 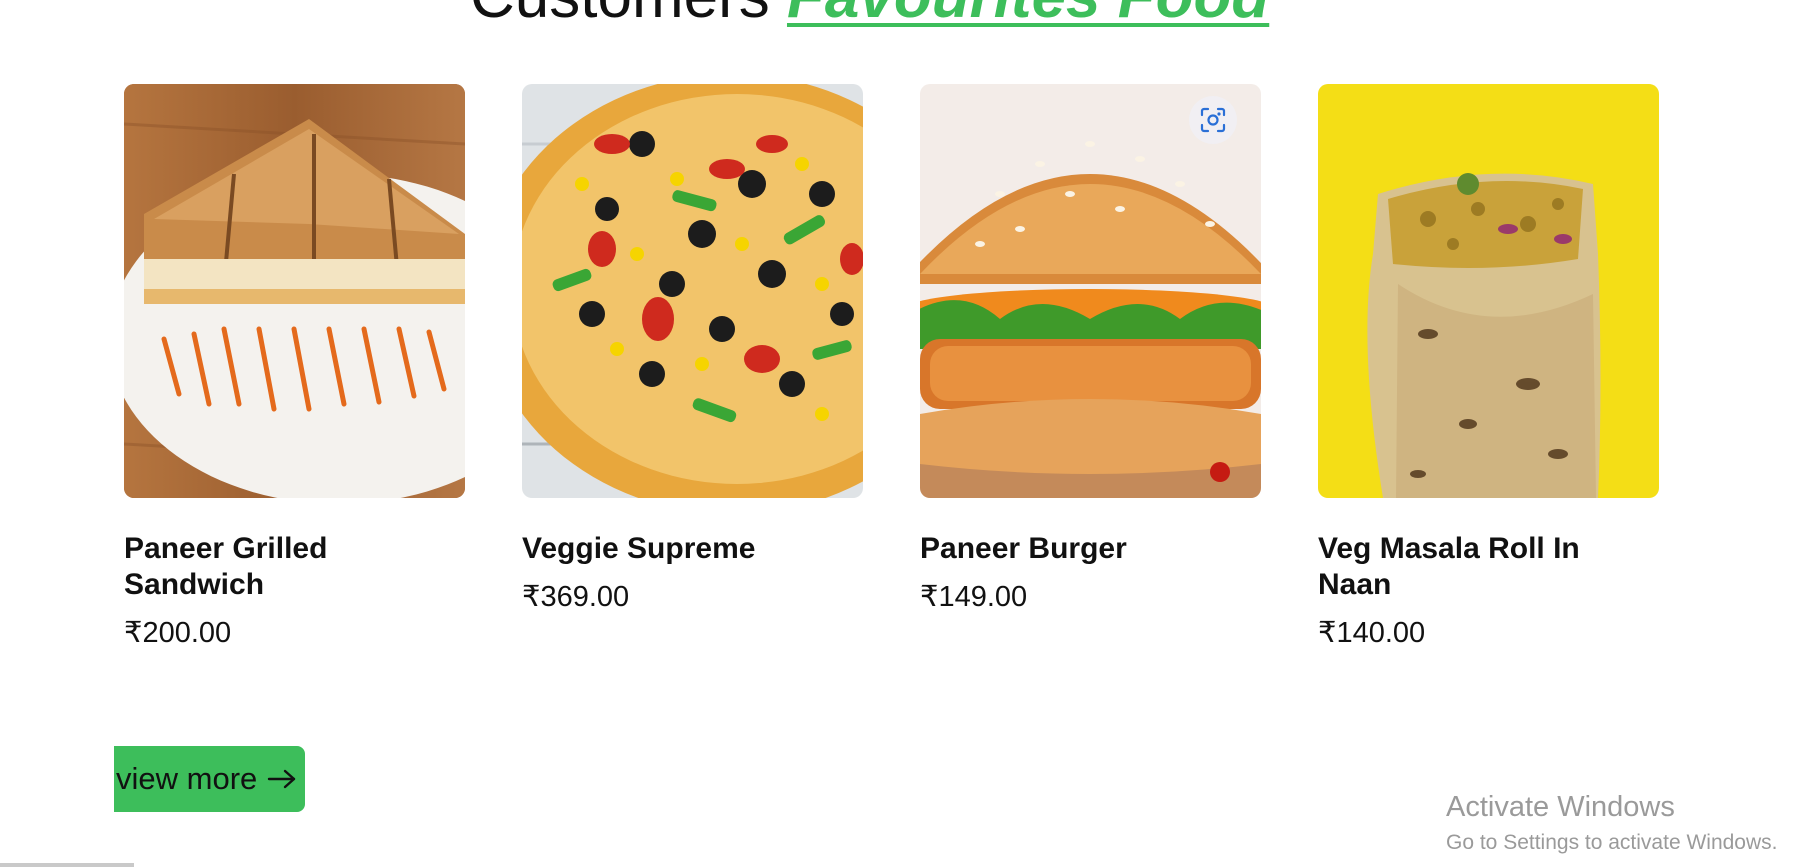 I want to click on product-image-burger, so click(x=1090, y=291).